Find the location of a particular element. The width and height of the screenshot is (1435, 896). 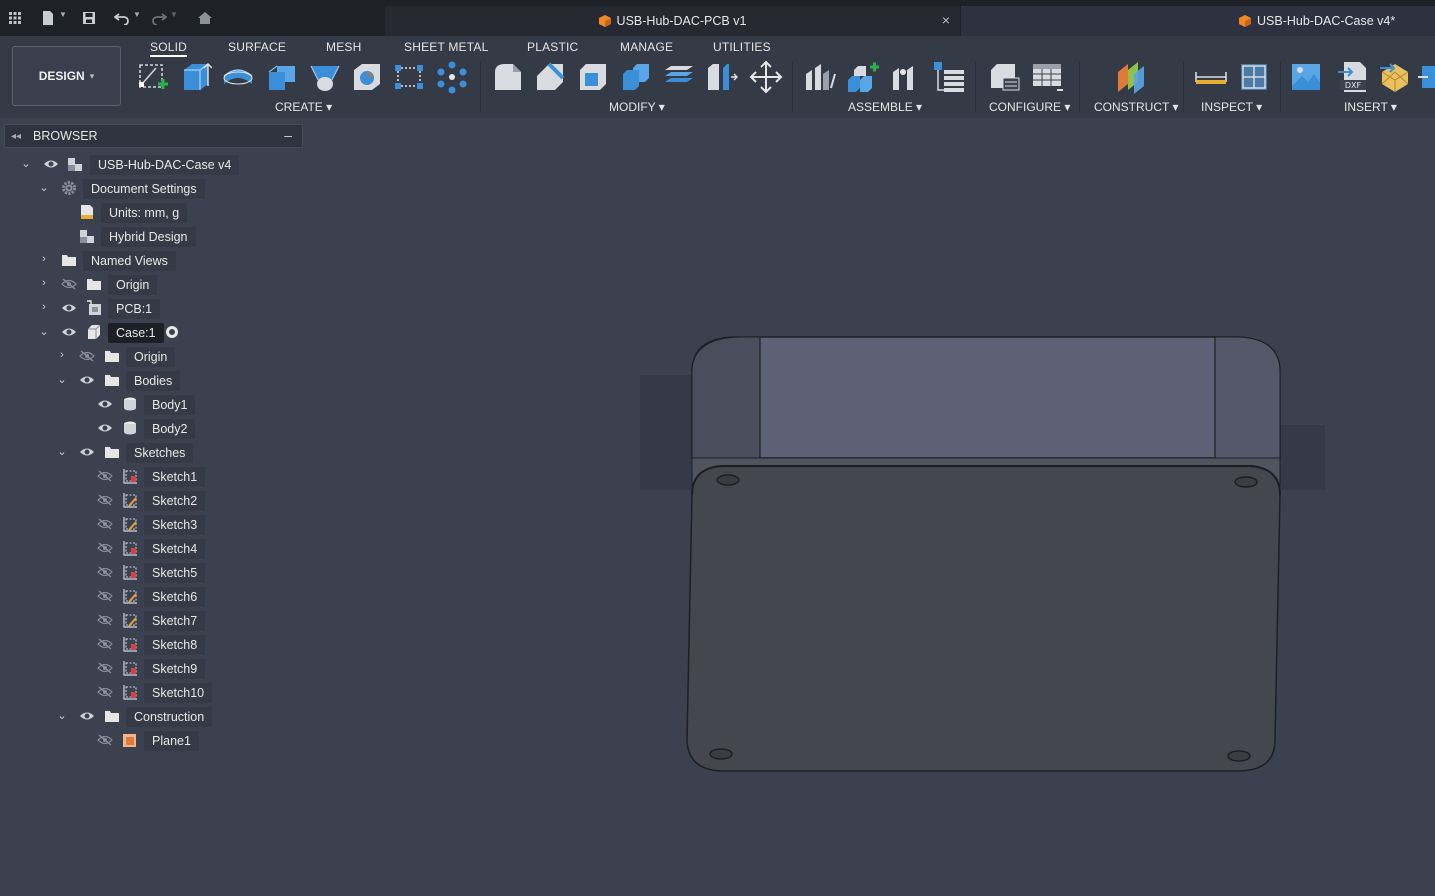

tree-item-sketch: Sketch1 is located at coordinates (130, 476).